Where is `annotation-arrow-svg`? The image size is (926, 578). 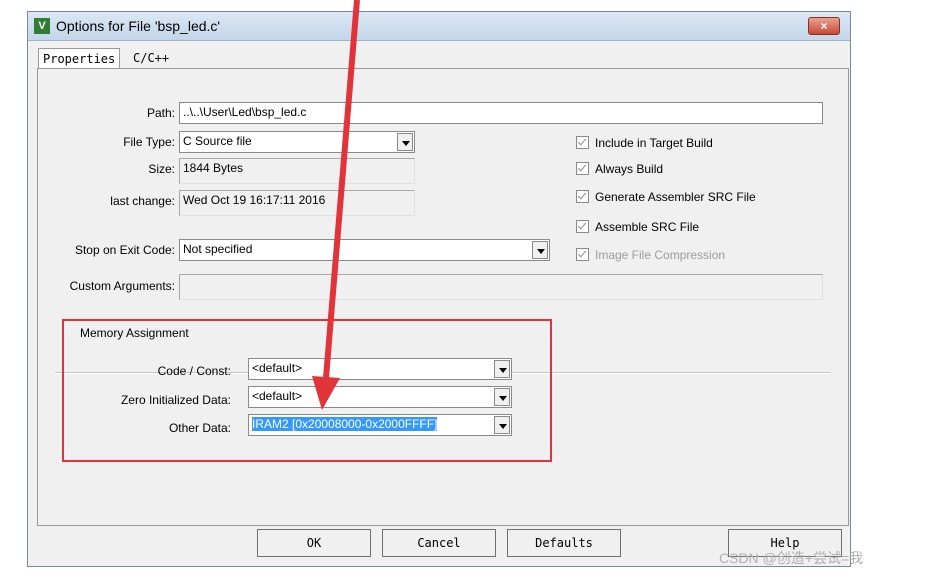 annotation-arrow-svg is located at coordinates (336, 205).